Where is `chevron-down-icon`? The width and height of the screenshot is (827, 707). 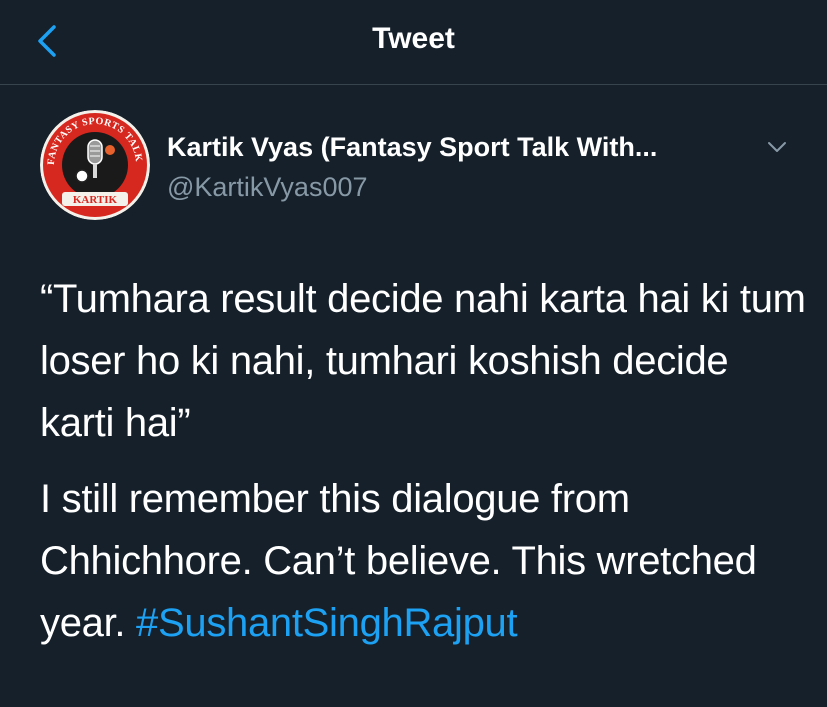 chevron-down-icon is located at coordinates (777, 147).